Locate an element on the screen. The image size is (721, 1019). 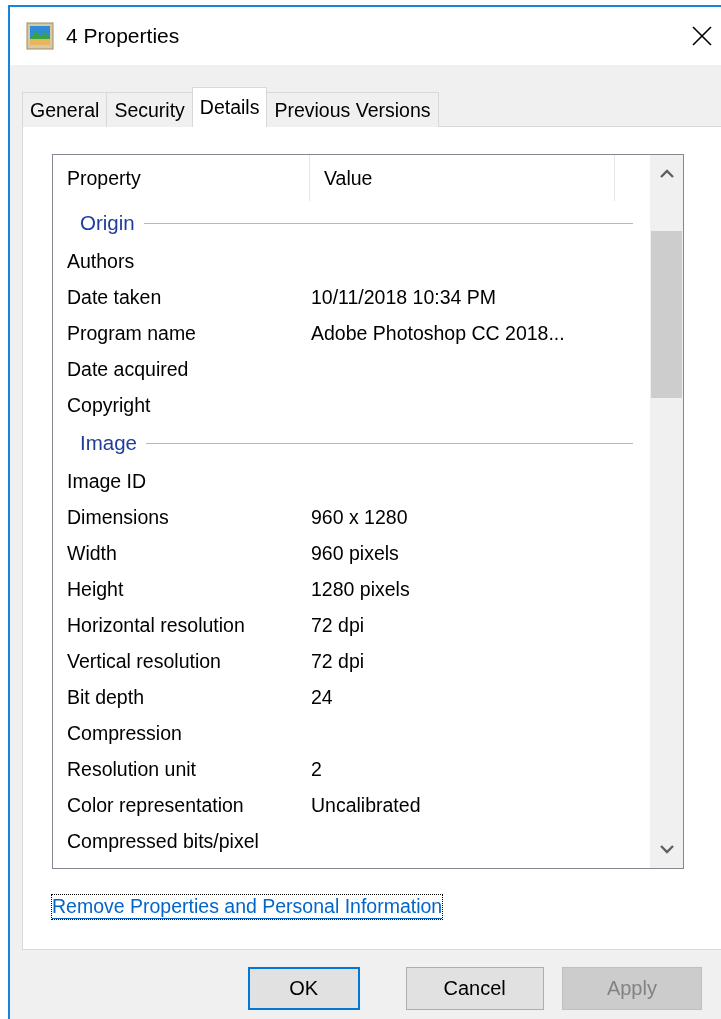
property-name: Program name is located at coordinates (131, 332).